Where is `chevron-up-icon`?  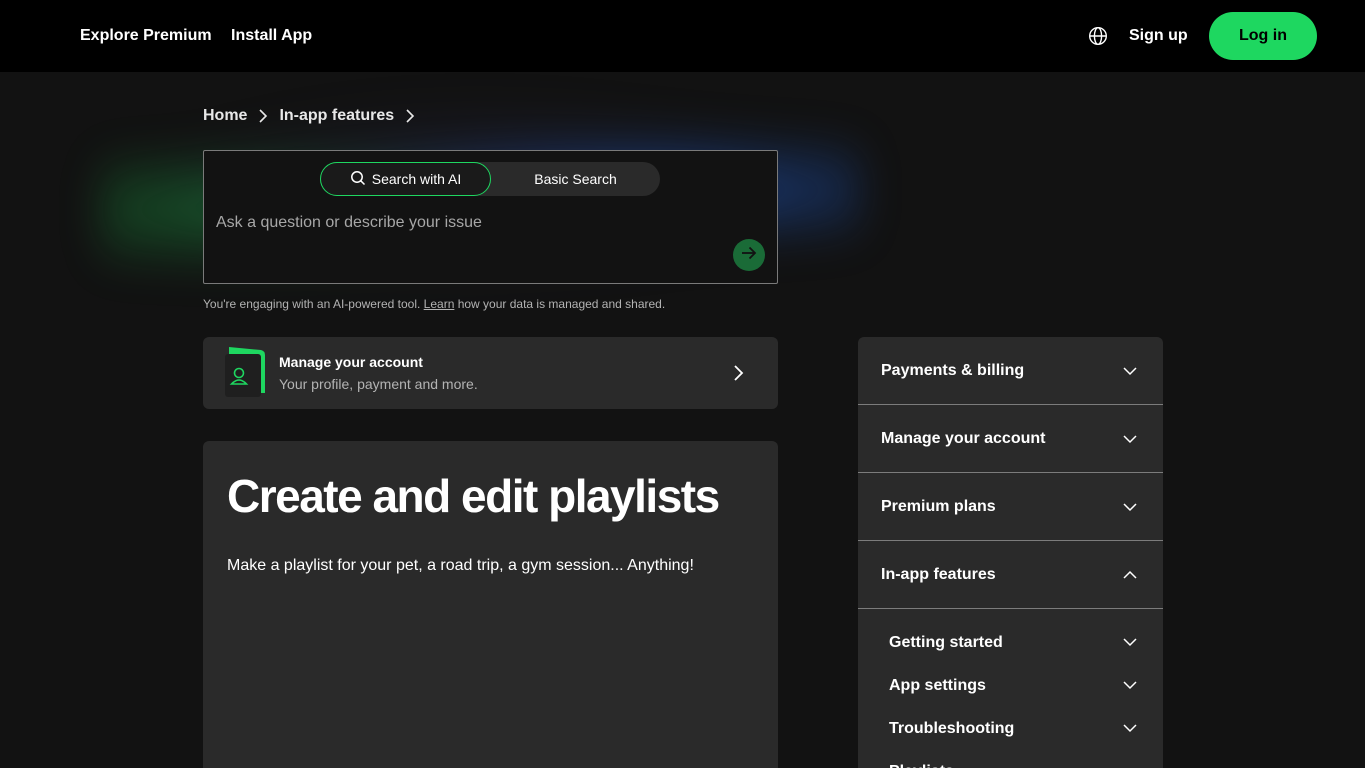 chevron-up-icon is located at coordinates (1130, 575).